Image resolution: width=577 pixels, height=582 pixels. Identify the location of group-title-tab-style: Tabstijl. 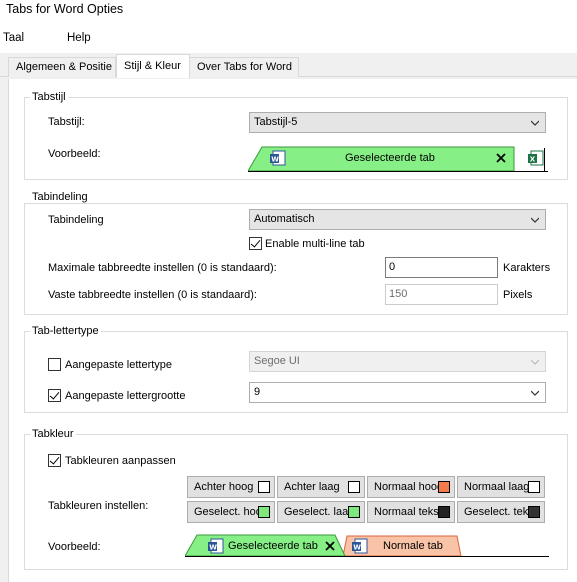
(49, 97).